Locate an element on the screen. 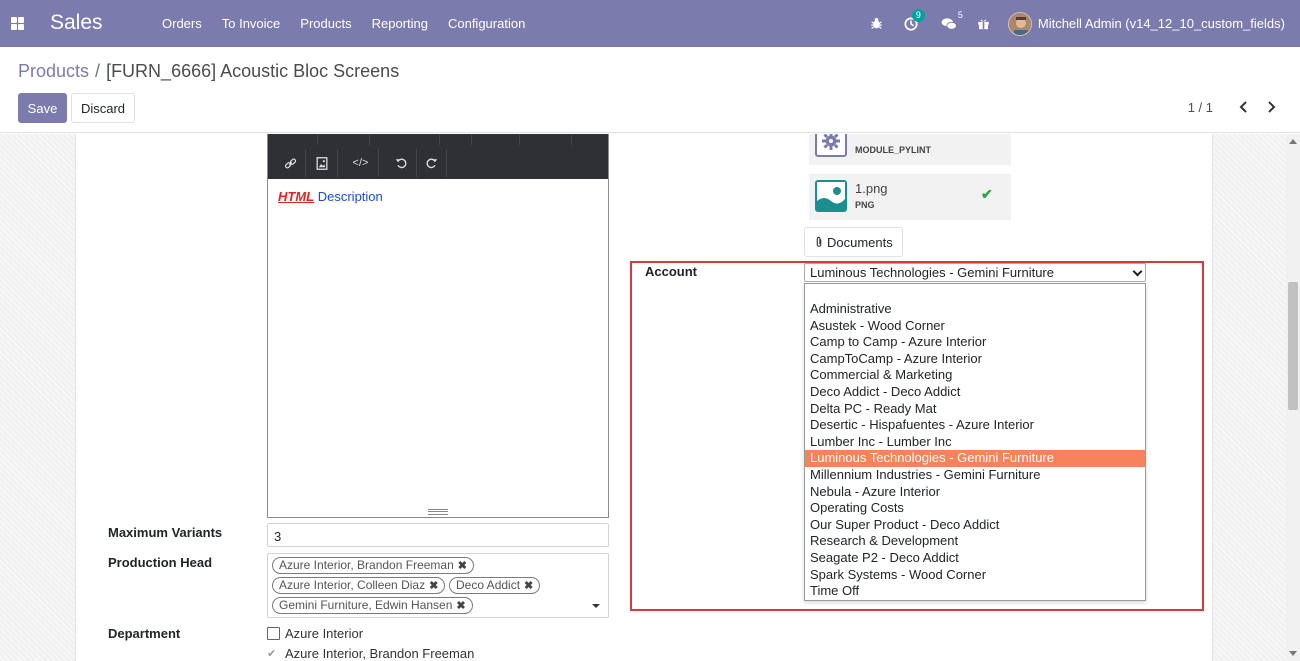 The image size is (1300, 661). dropdown-option-selected: Luminous Technologies - Gemini Furniture is located at coordinates (975, 458).